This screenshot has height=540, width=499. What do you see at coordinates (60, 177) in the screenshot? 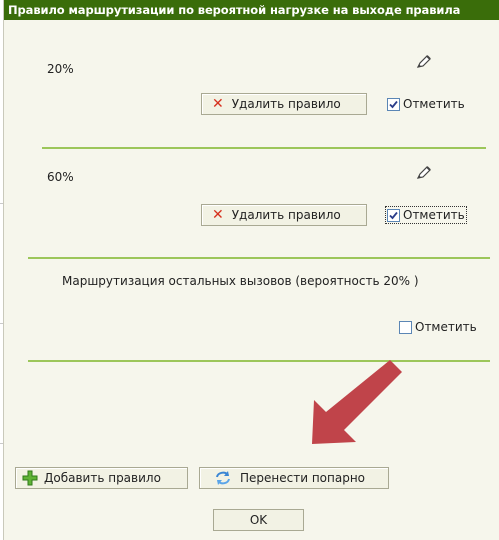
I see `rule-percent: 60%` at bounding box center [60, 177].